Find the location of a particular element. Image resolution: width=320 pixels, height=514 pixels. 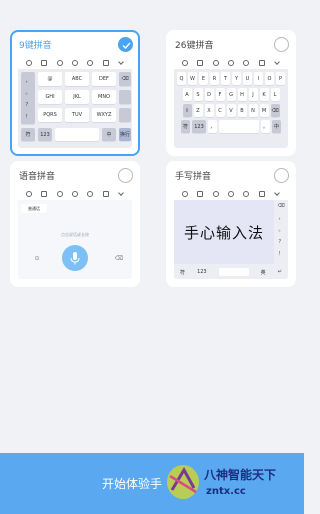

keyboard-option-handwriting: 手写拼音 手心输入法 ⌫ ， 。 ？ ！ 符 123 英 ↵ is located at coordinates (231, 224).